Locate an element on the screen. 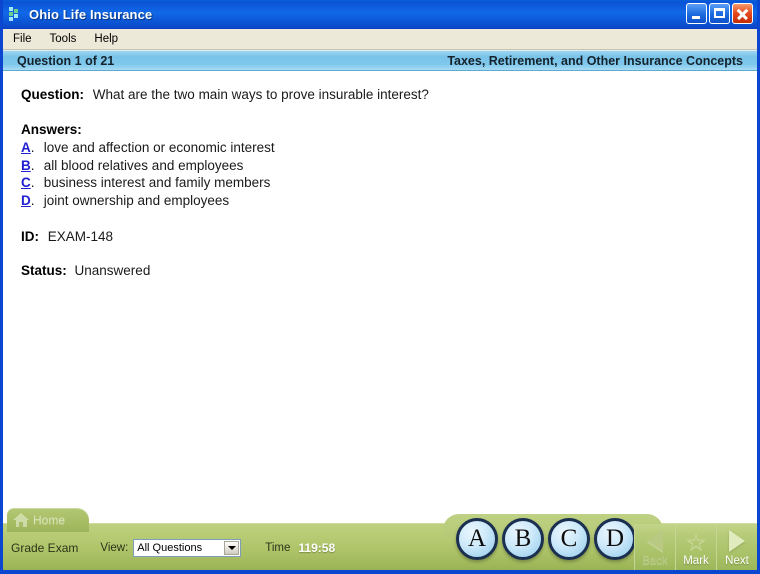 The height and width of the screenshot is (574, 760). maximize-button is located at coordinates (719, 13).